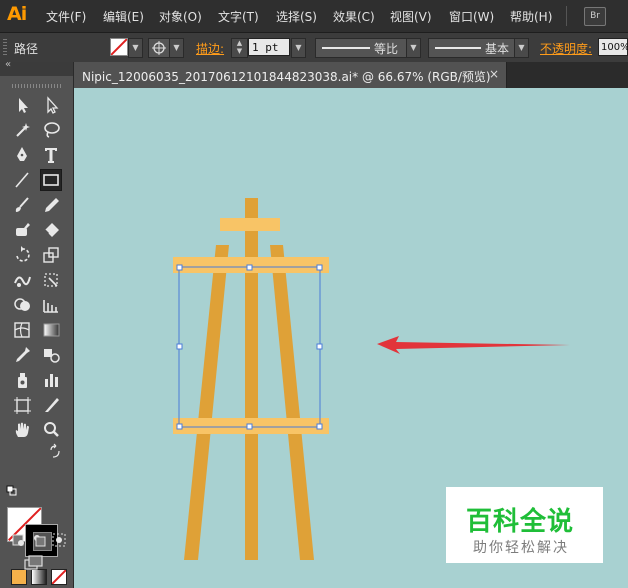 The width and height of the screenshot is (628, 588). Describe the element at coordinates (238, 16) in the screenshot. I see `menu-type: 文字(T)` at that location.